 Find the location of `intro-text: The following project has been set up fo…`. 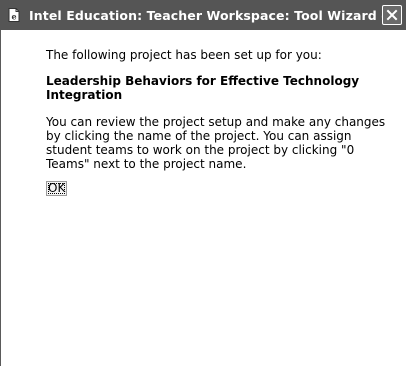

intro-text: The following project has been set up fo… is located at coordinates (184, 55).